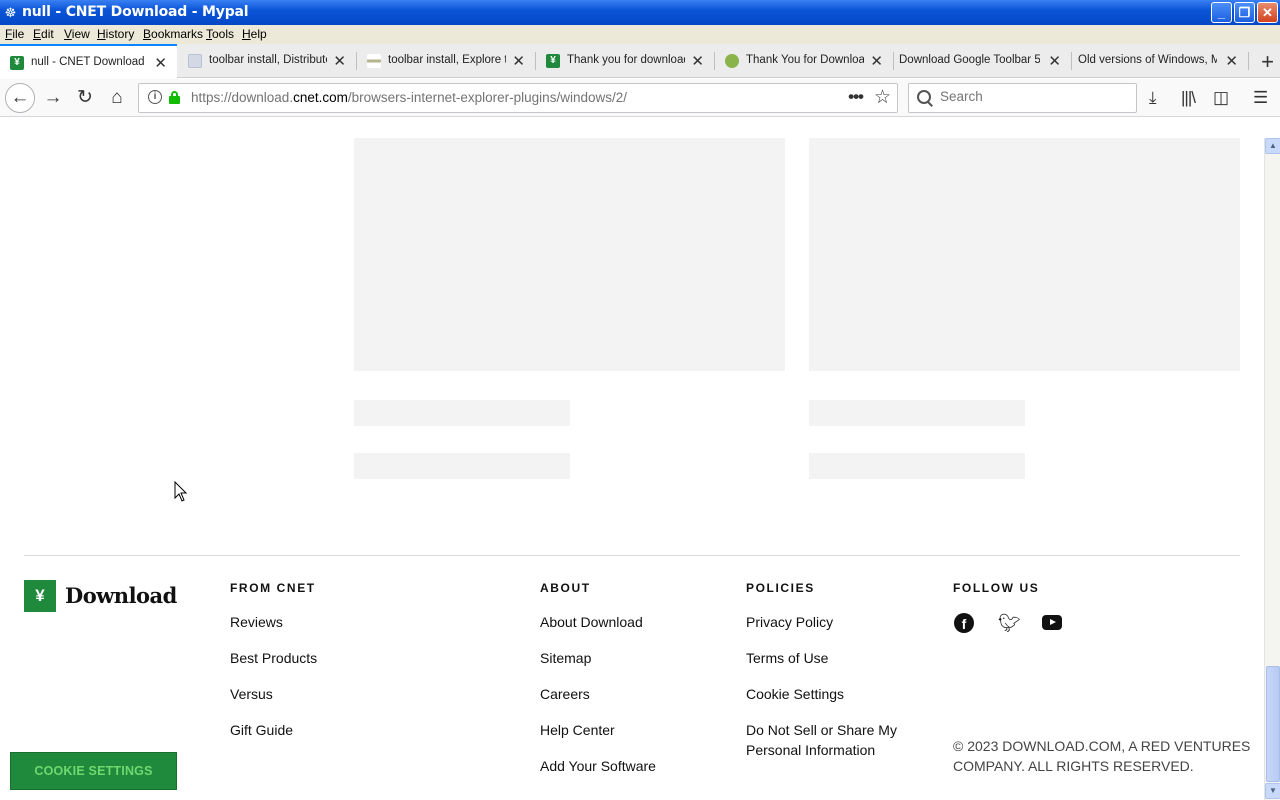 The image size is (1280, 800). Describe the element at coordinates (220, 34) in the screenshot. I see `menu-tools: Tools` at that location.